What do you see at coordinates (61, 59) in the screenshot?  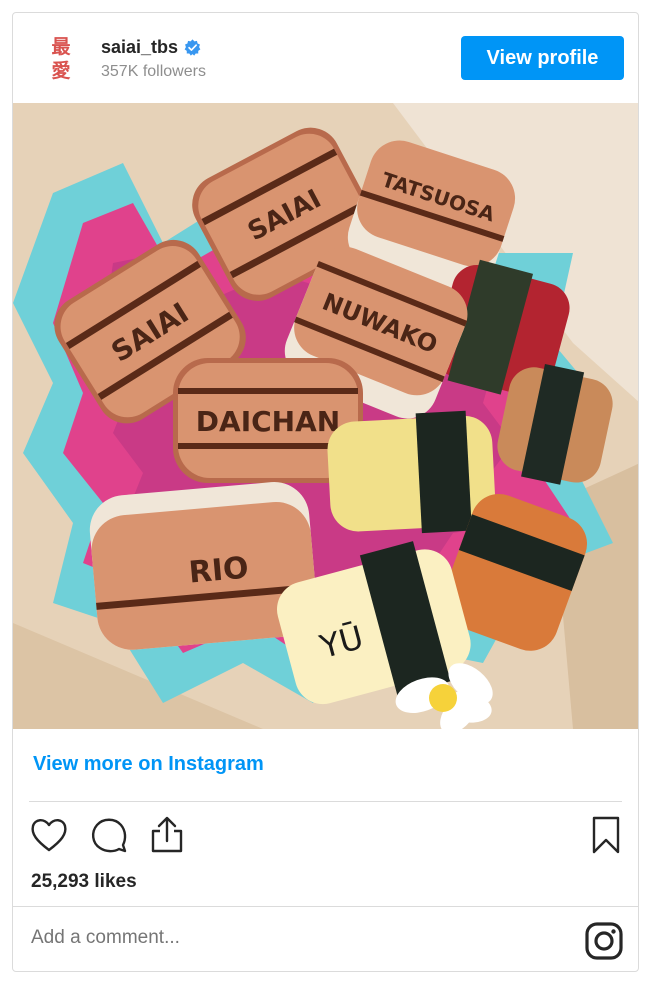 I see `avatar: 最 愛` at bounding box center [61, 59].